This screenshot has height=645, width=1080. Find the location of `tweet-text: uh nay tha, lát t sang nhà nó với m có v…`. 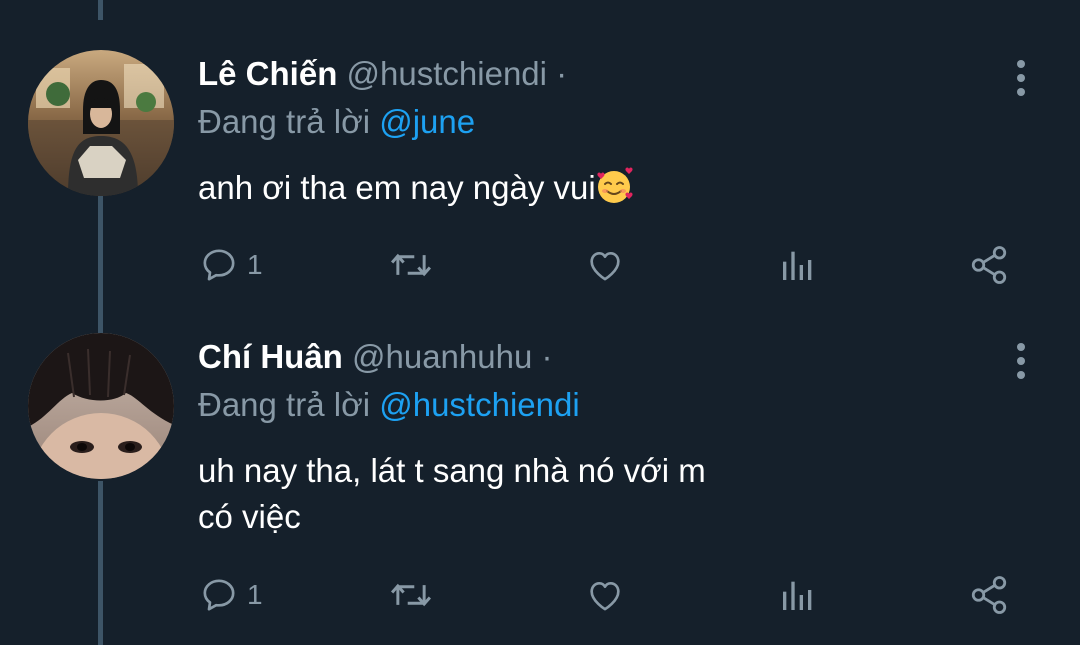

tweet-text: uh nay tha, lát t sang nhà nó với m có v… is located at coordinates (508, 494).